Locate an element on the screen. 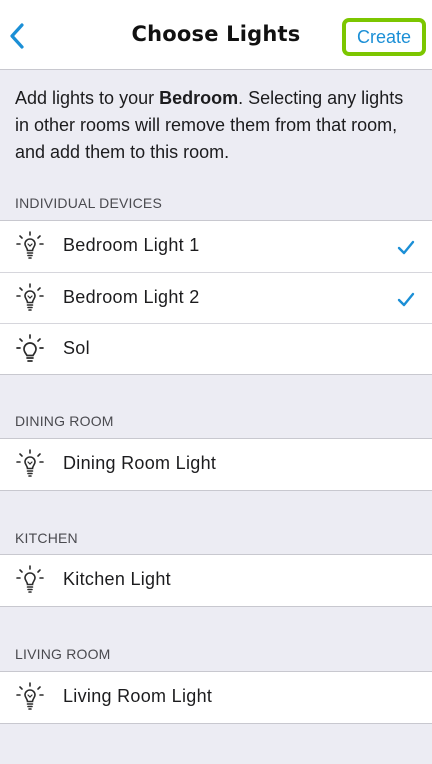  section-header-dining-room: DINING ROOM is located at coordinates (64, 421).